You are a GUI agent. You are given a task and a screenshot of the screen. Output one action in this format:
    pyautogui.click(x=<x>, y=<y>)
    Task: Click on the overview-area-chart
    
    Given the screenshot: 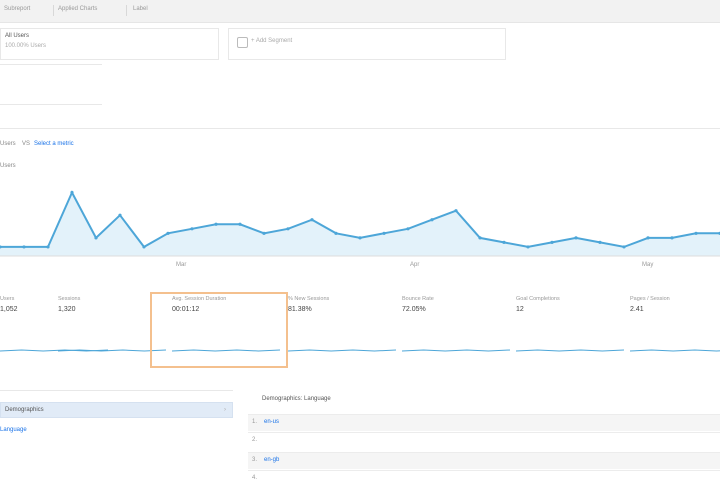 What is the action you would take?
    pyautogui.click(x=360, y=223)
    